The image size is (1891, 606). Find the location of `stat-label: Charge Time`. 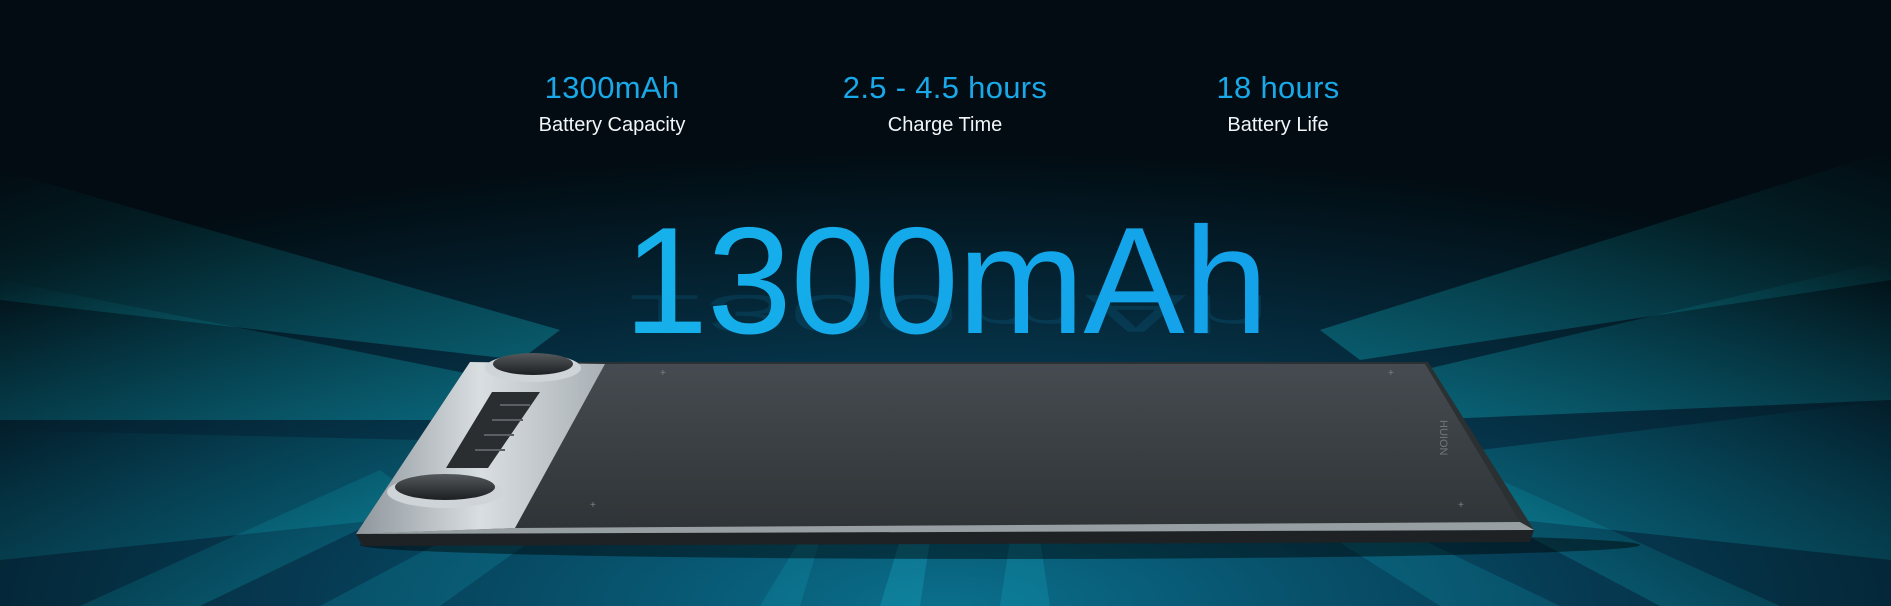

stat-label: Charge Time is located at coordinates (945, 125).